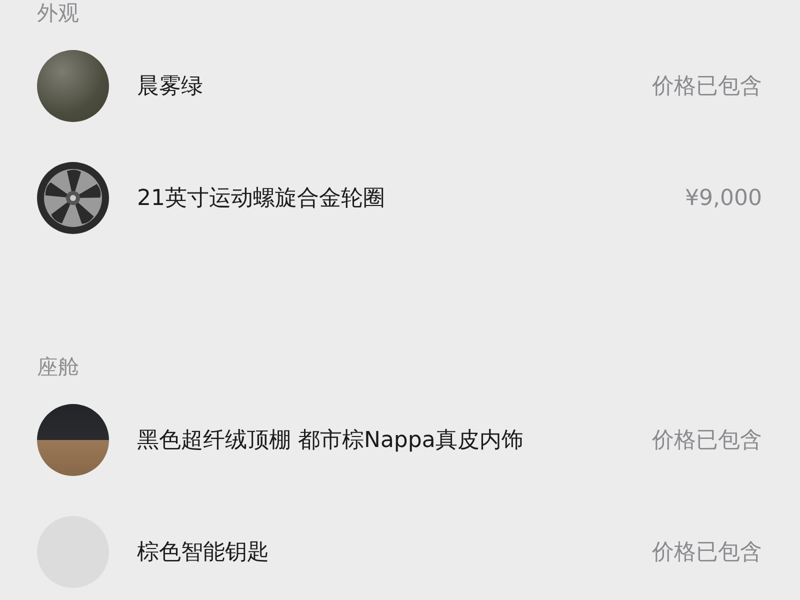 Image resolution: width=800 pixels, height=600 pixels. What do you see at coordinates (58, 13) in the screenshot?
I see `section-heading: 外观` at bounding box center [58, 13].